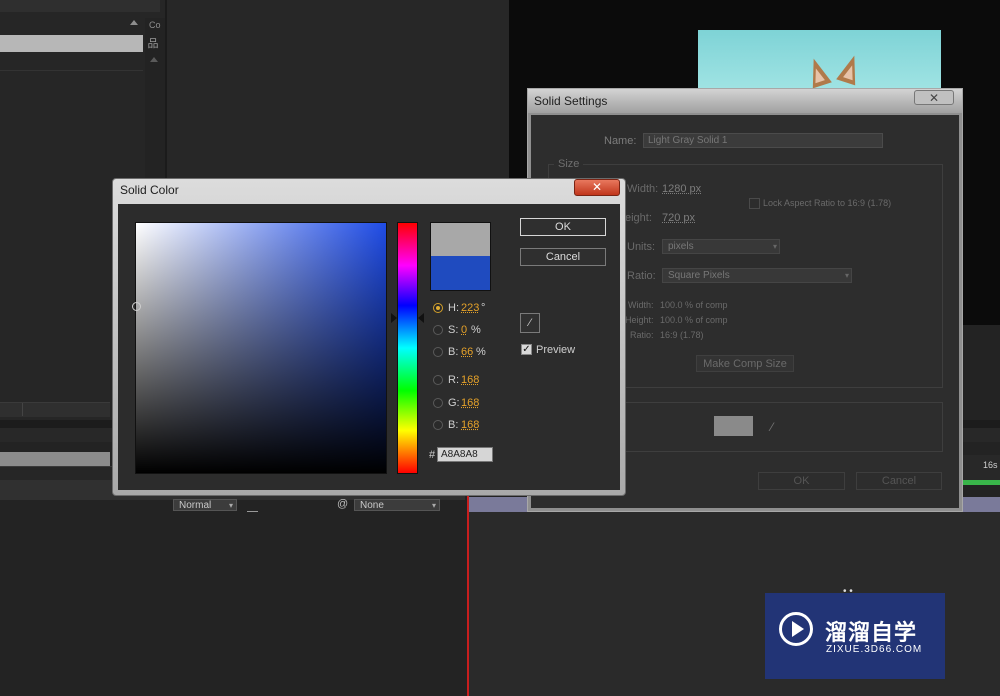  Describe the element at coordinates (476, 330) in the screenshot. I see `saturation-unit: %` at that location.